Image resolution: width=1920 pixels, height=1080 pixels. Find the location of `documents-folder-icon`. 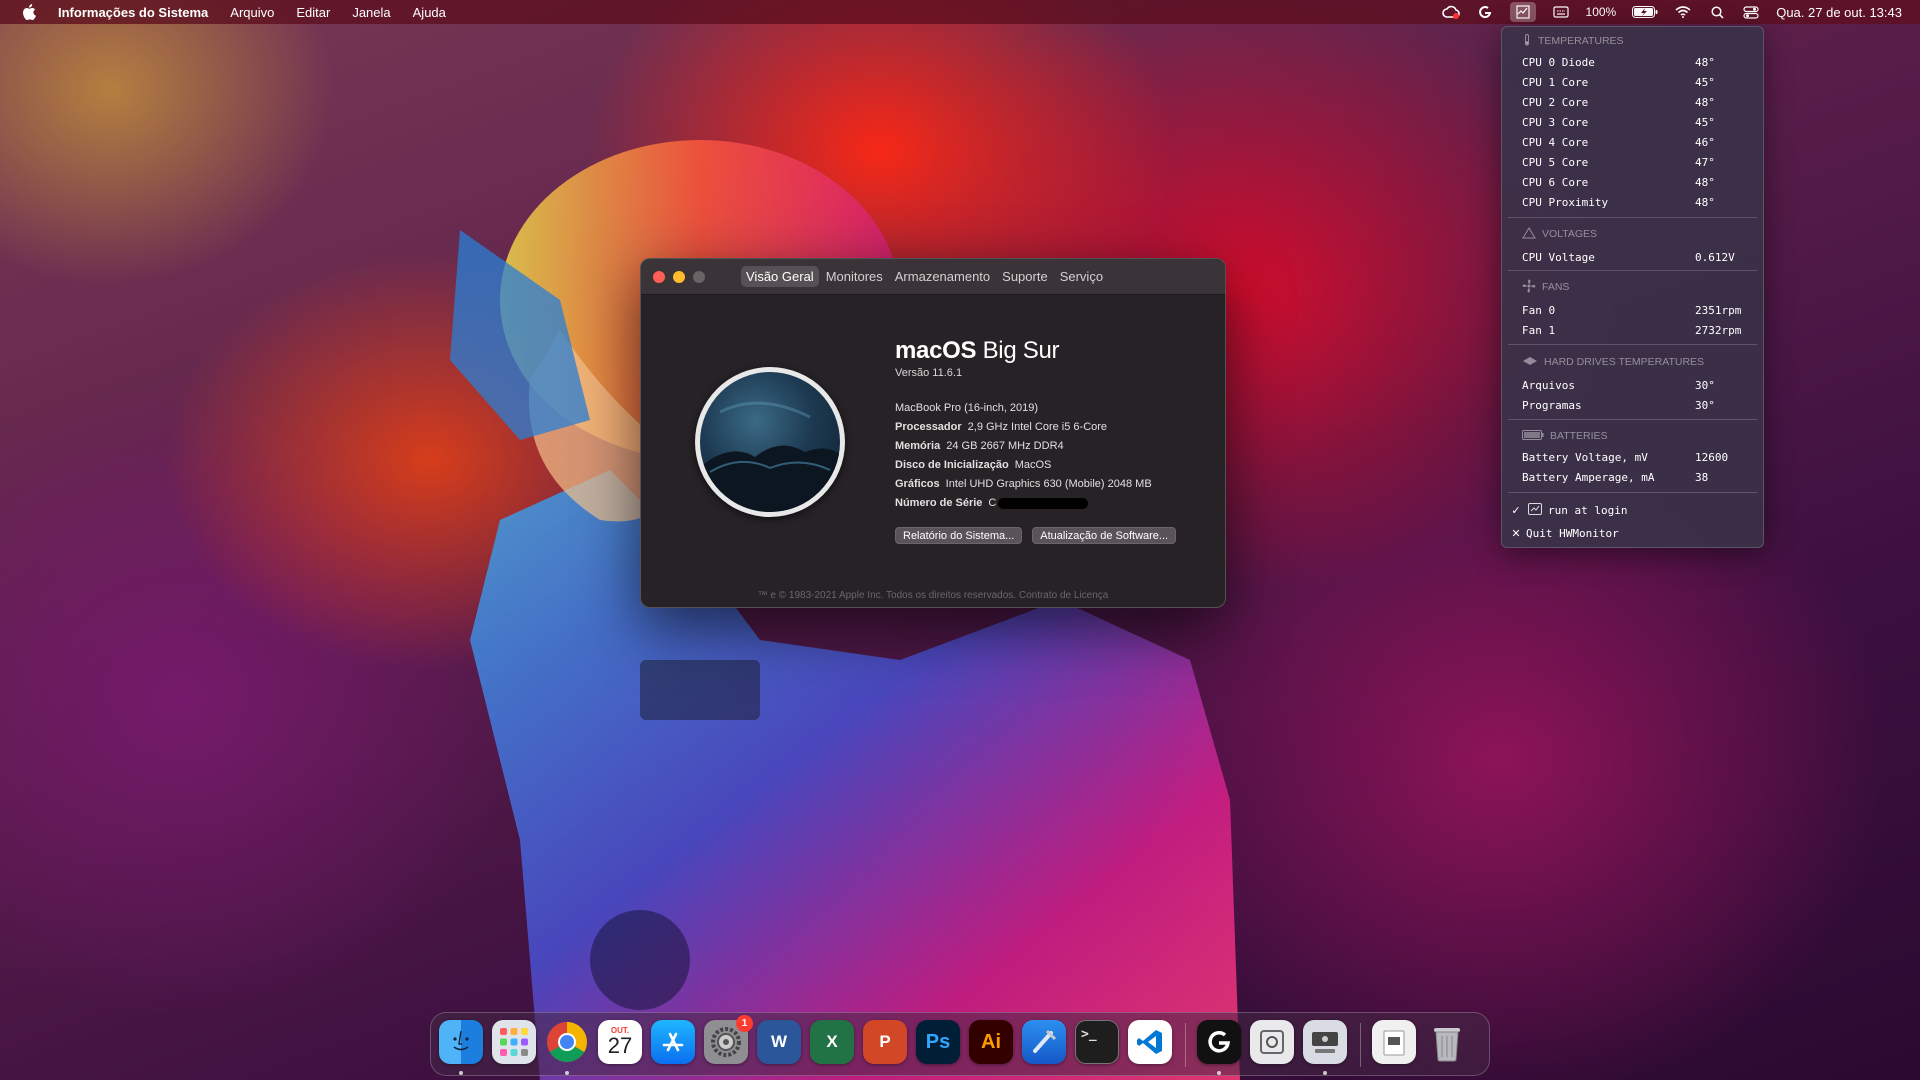

documents-folder-icon is located at coordinates (1394, 1042).